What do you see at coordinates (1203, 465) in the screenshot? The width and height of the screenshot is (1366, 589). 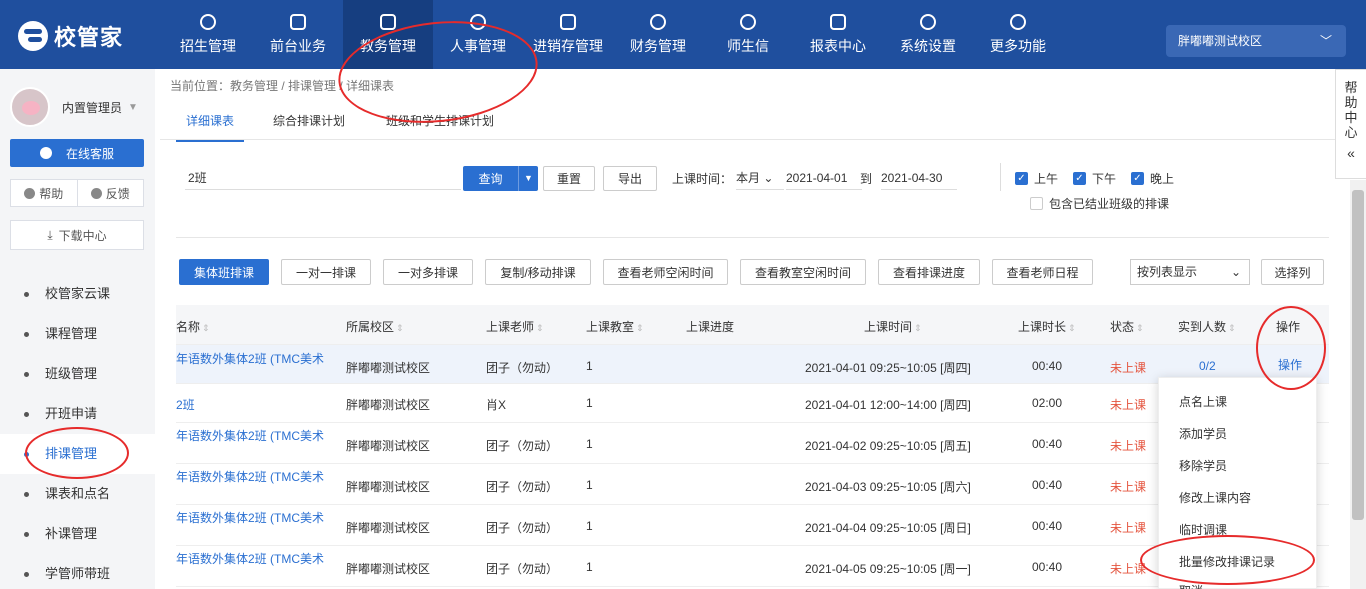 I see `menu-item-remove-student: 移除学员` at bounding box center [1203, 465].